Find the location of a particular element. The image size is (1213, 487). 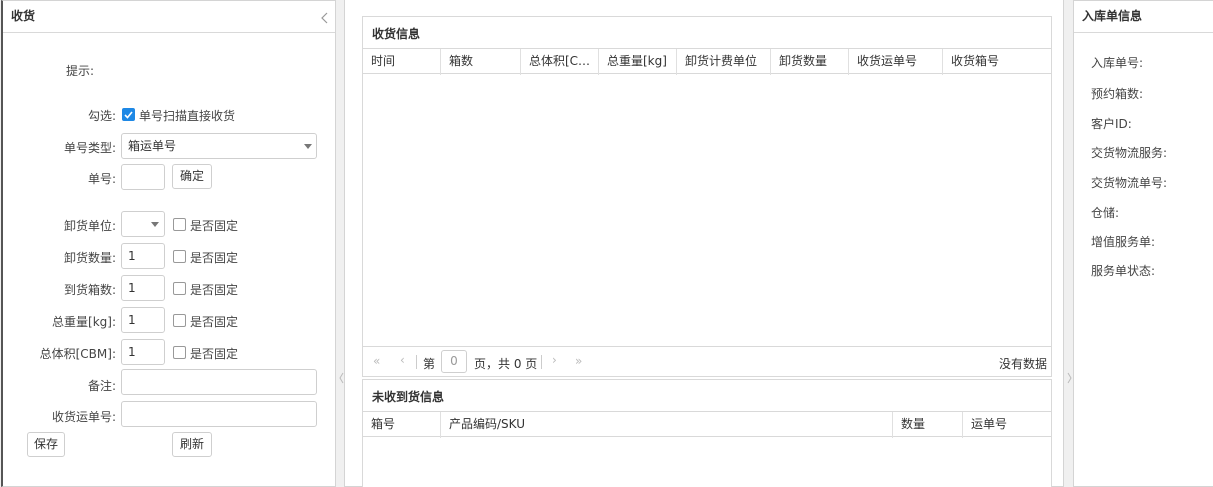

arrive-boxes-input: 1 is located at coordinates (143, 288).